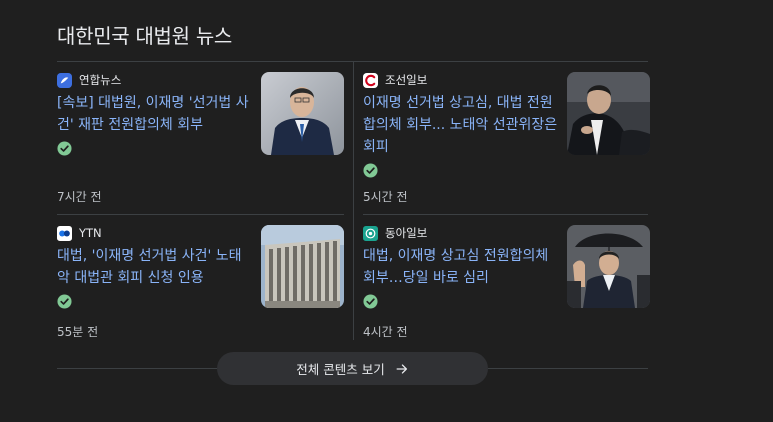 This screenshot has height=422, width=773. I want to click on headline: 대법, '이재명 선거법 사건' 노태악 대법관 회피 신청 인용, so click(154, 278).